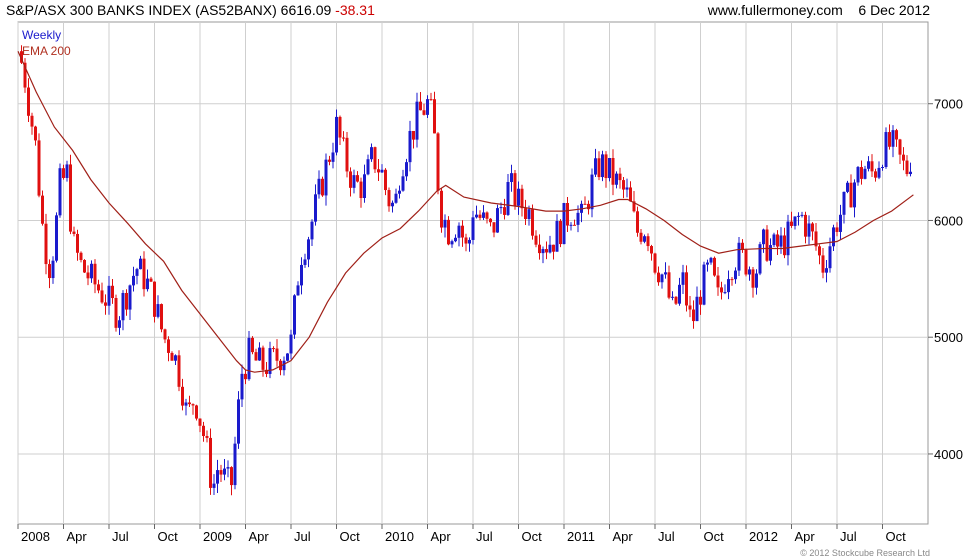 The height and width of the screenshot is (560, 980). Describe the element at coordinates (42, 35) in the screenshot. I see `legend-weekly: Weekly` at that location.